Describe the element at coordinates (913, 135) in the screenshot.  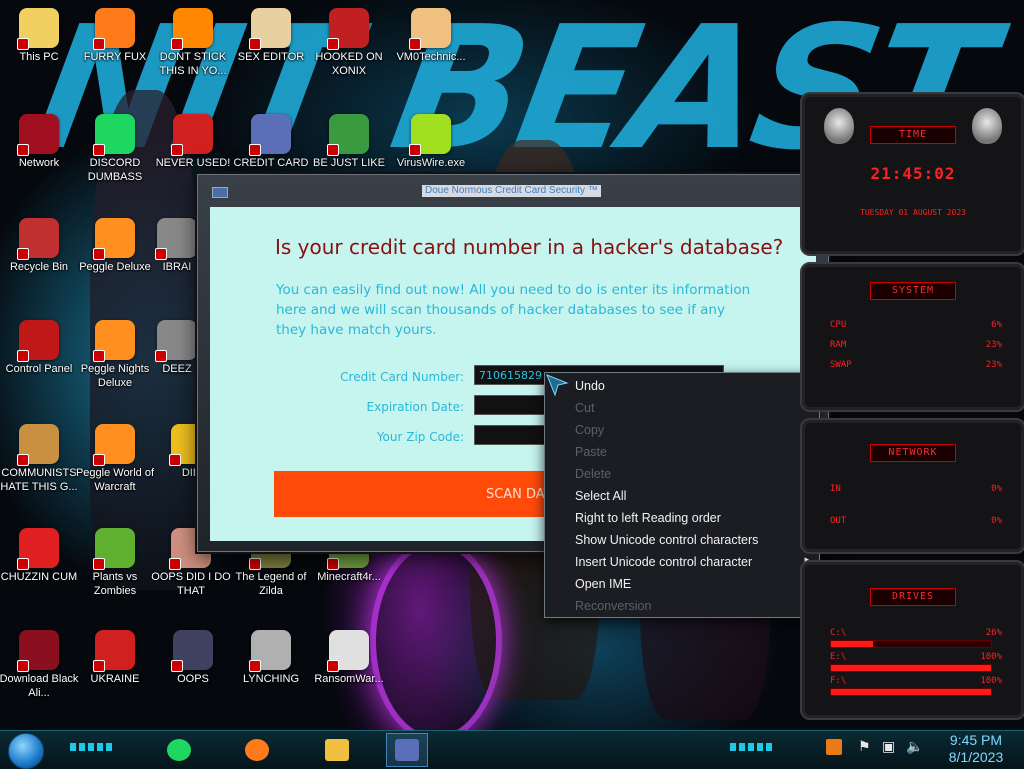
I see `time-gadget-header: TIME` at that location.